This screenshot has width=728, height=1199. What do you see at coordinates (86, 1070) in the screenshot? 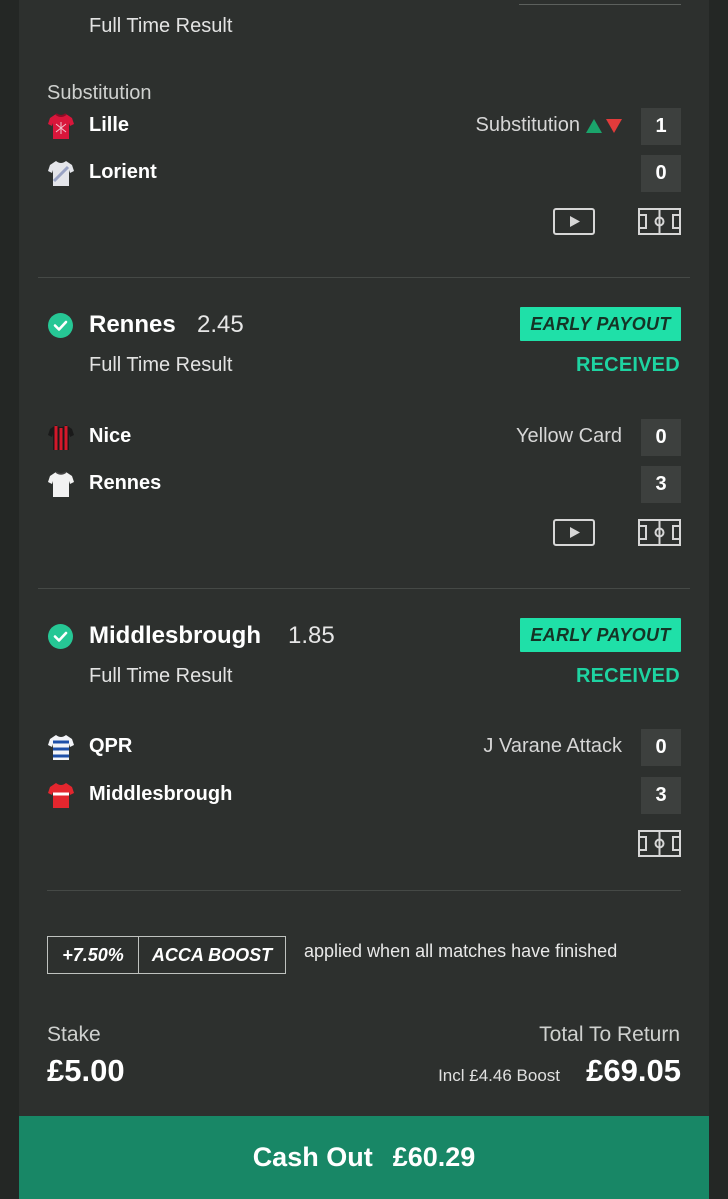
I see `stake-value: £5.00` at bounding box center [86, 1070].